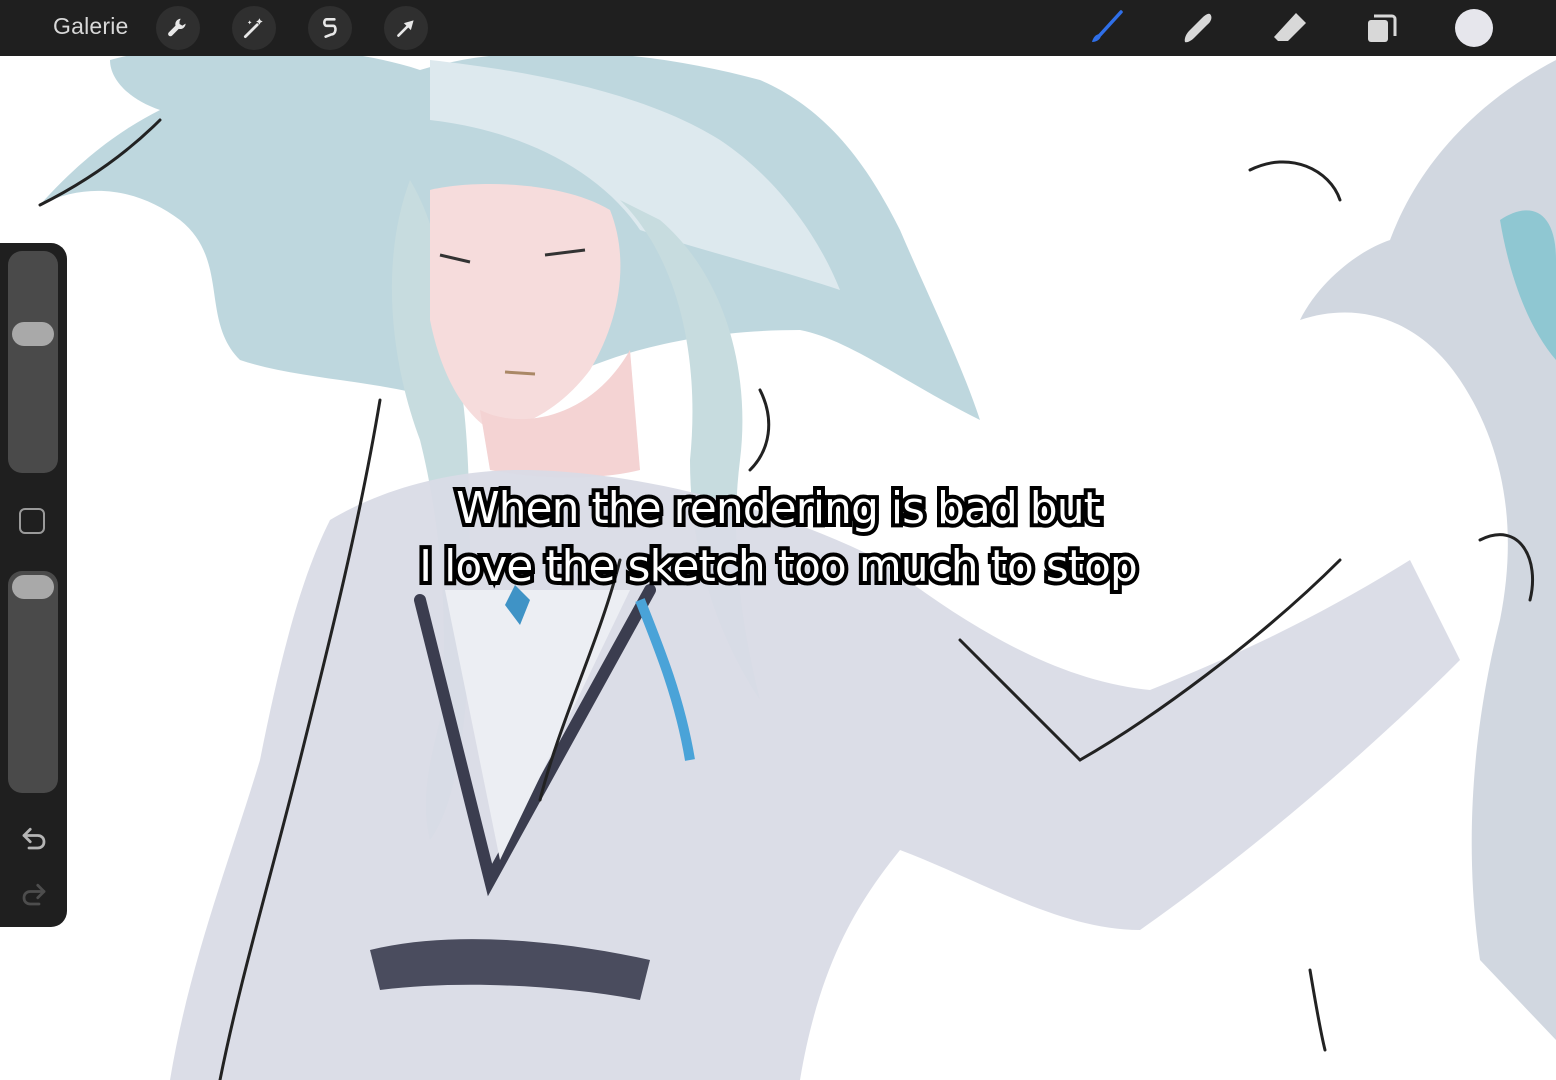 This screenshot has height=1080, width=1556. What do you see at coordinates (33, 362) in the screenshot?
I see `brush-size-slider` at bounding box center [33, 362].